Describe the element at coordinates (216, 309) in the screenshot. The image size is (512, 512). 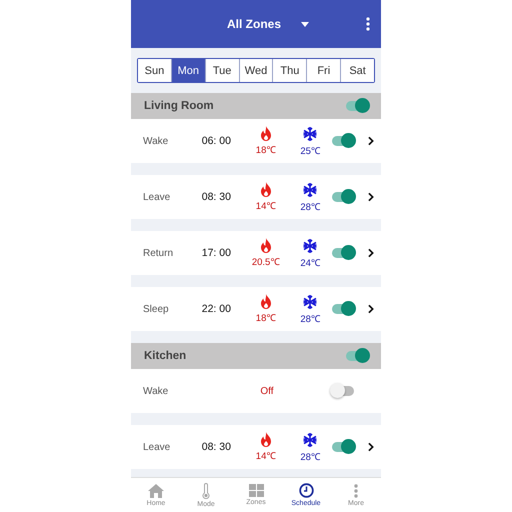
I see `event-time: 22: 00` at that location.